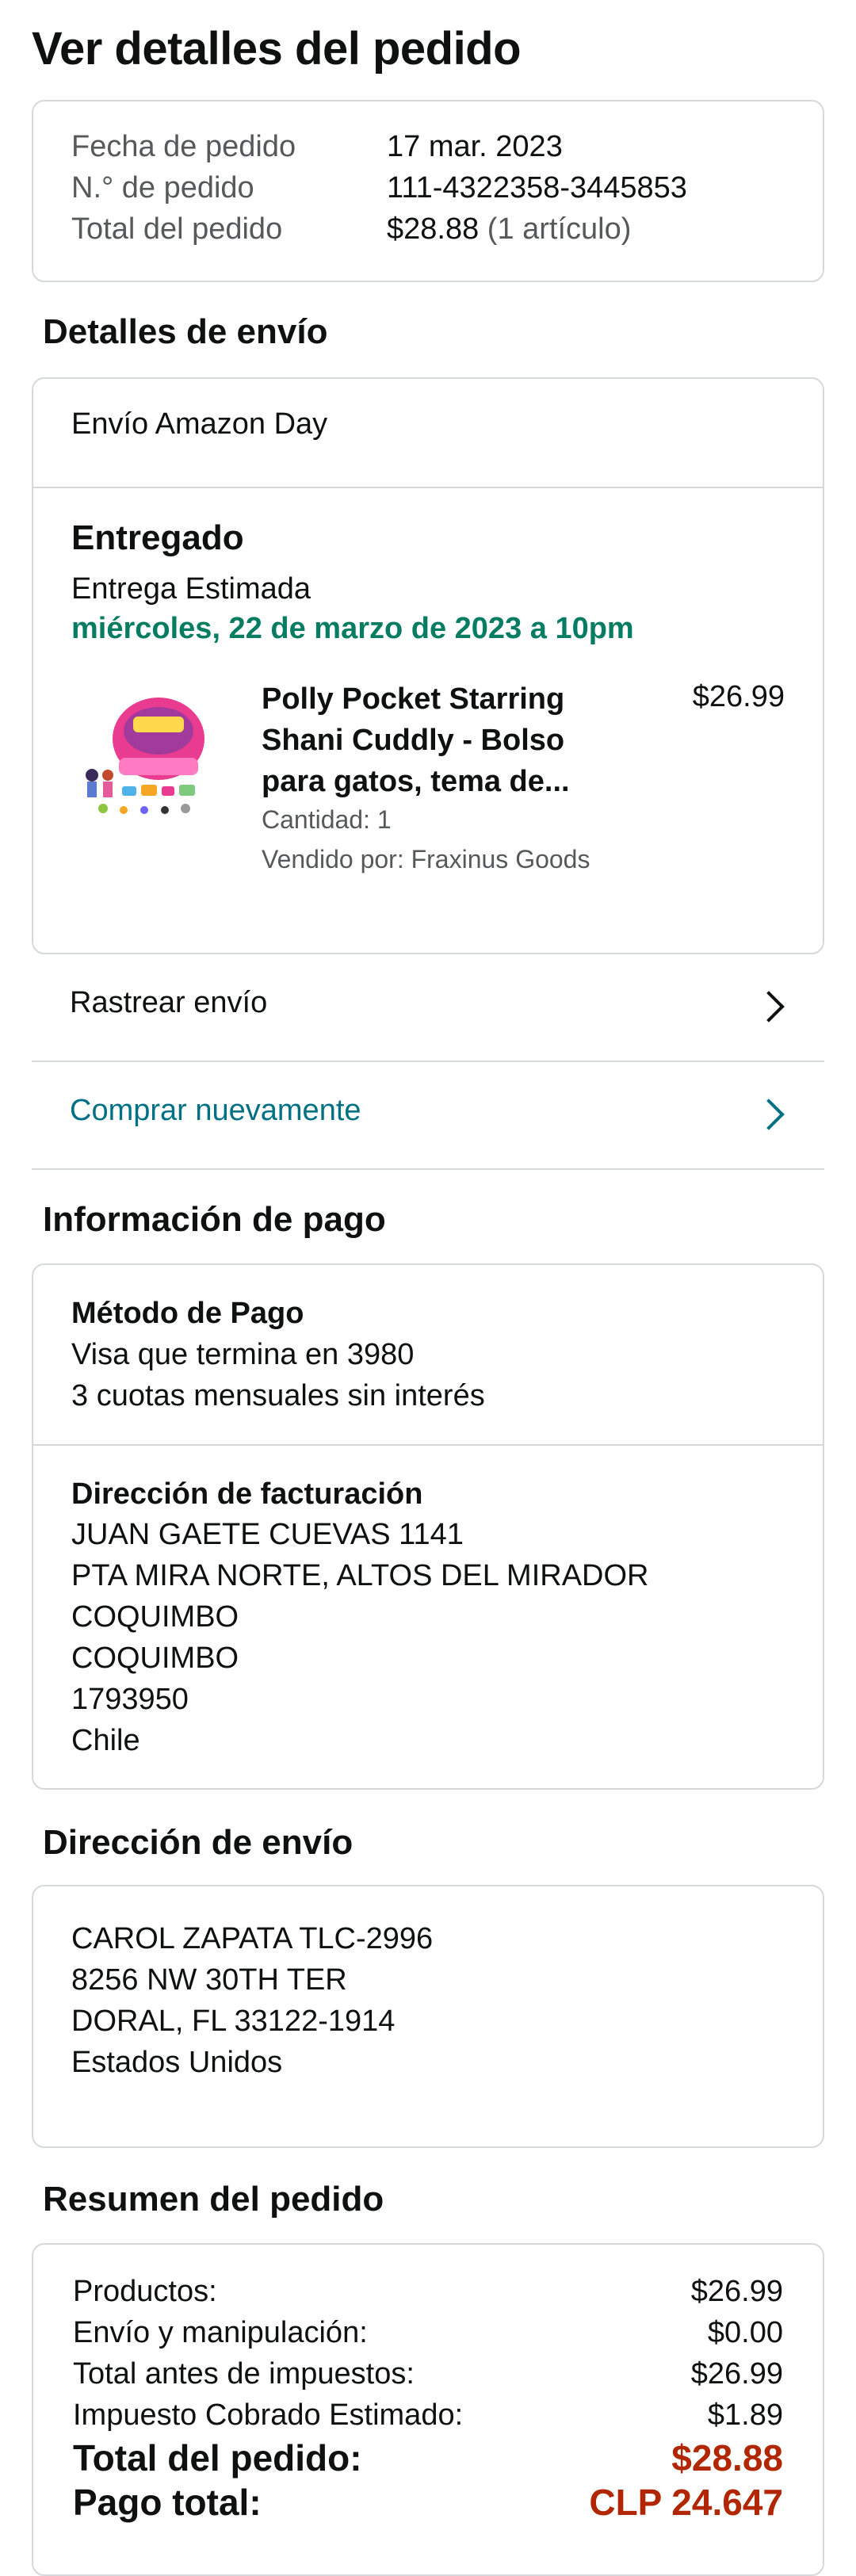 The image size is (856, 2576). What do you see at coordinates (215, 1219) in the screenshot?
I see `payment-info-title: Información de pago` at bounding box center [215, 1219].